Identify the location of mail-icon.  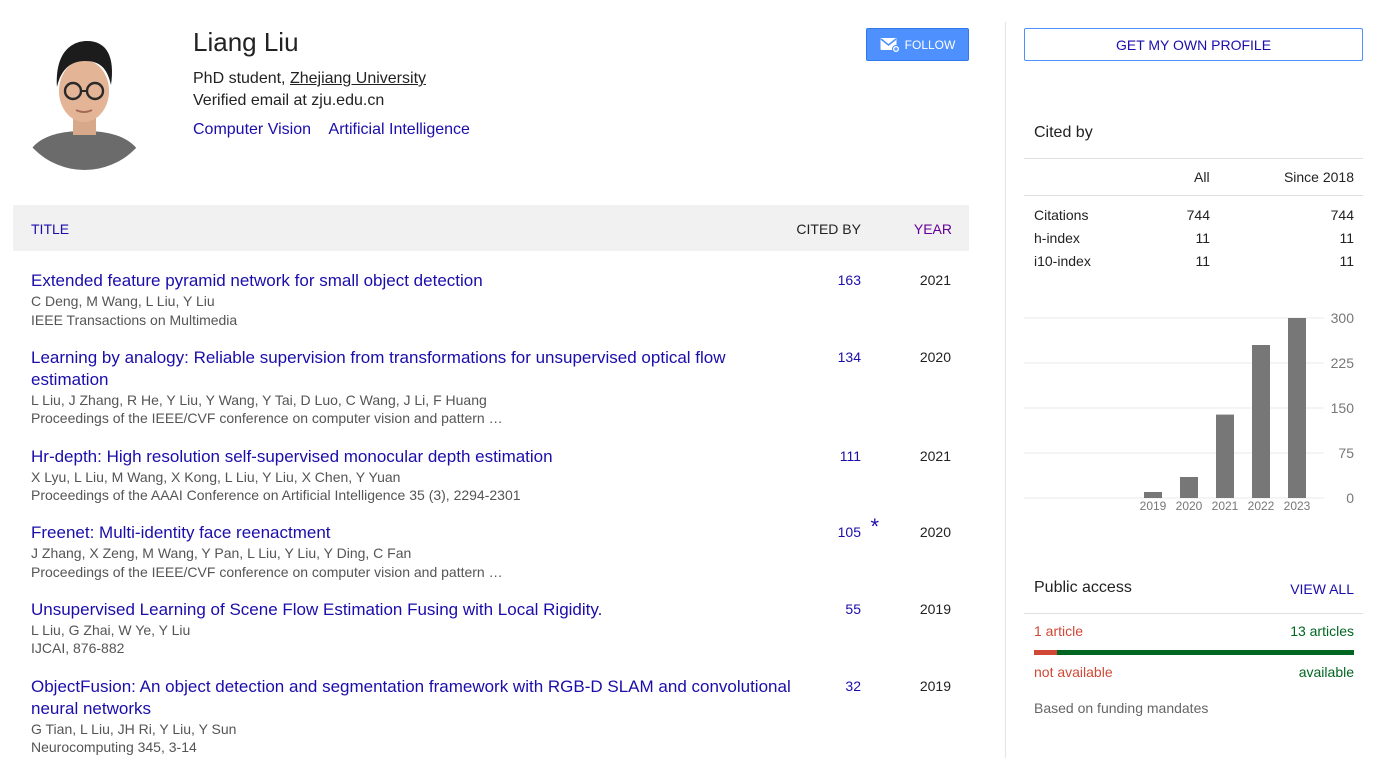
(890, 45).